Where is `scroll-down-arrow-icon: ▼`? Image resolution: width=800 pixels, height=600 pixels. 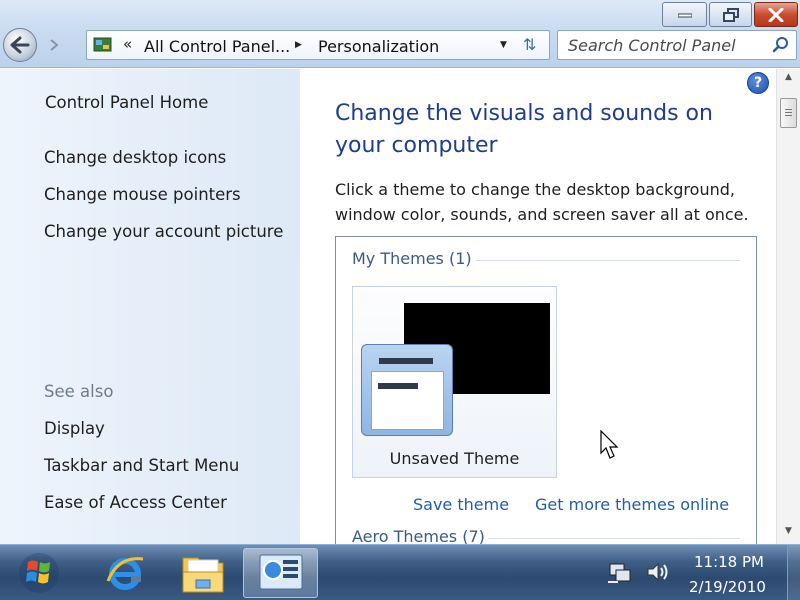
scroll-down-arrow-icon: ▼ is located at coordinates (788, 532).